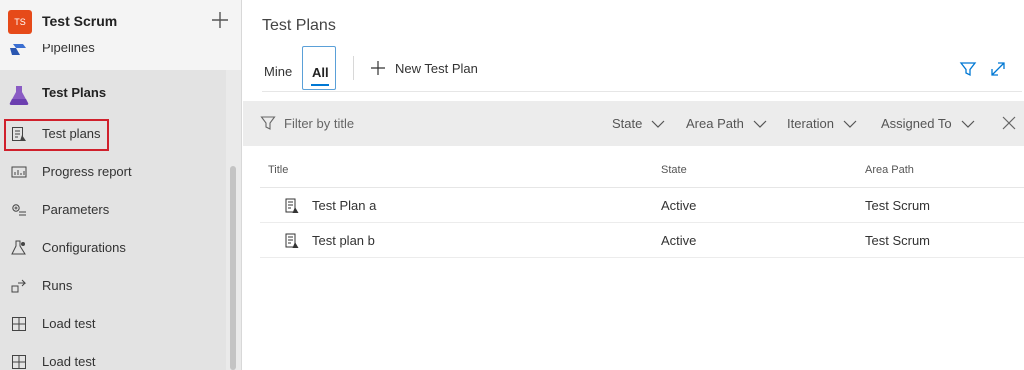 This screenshot has height=370, width=1024. Describe the element at coordinates (642, 170) in the screenshot. I see `table-header: Title State Area Path` at that location.